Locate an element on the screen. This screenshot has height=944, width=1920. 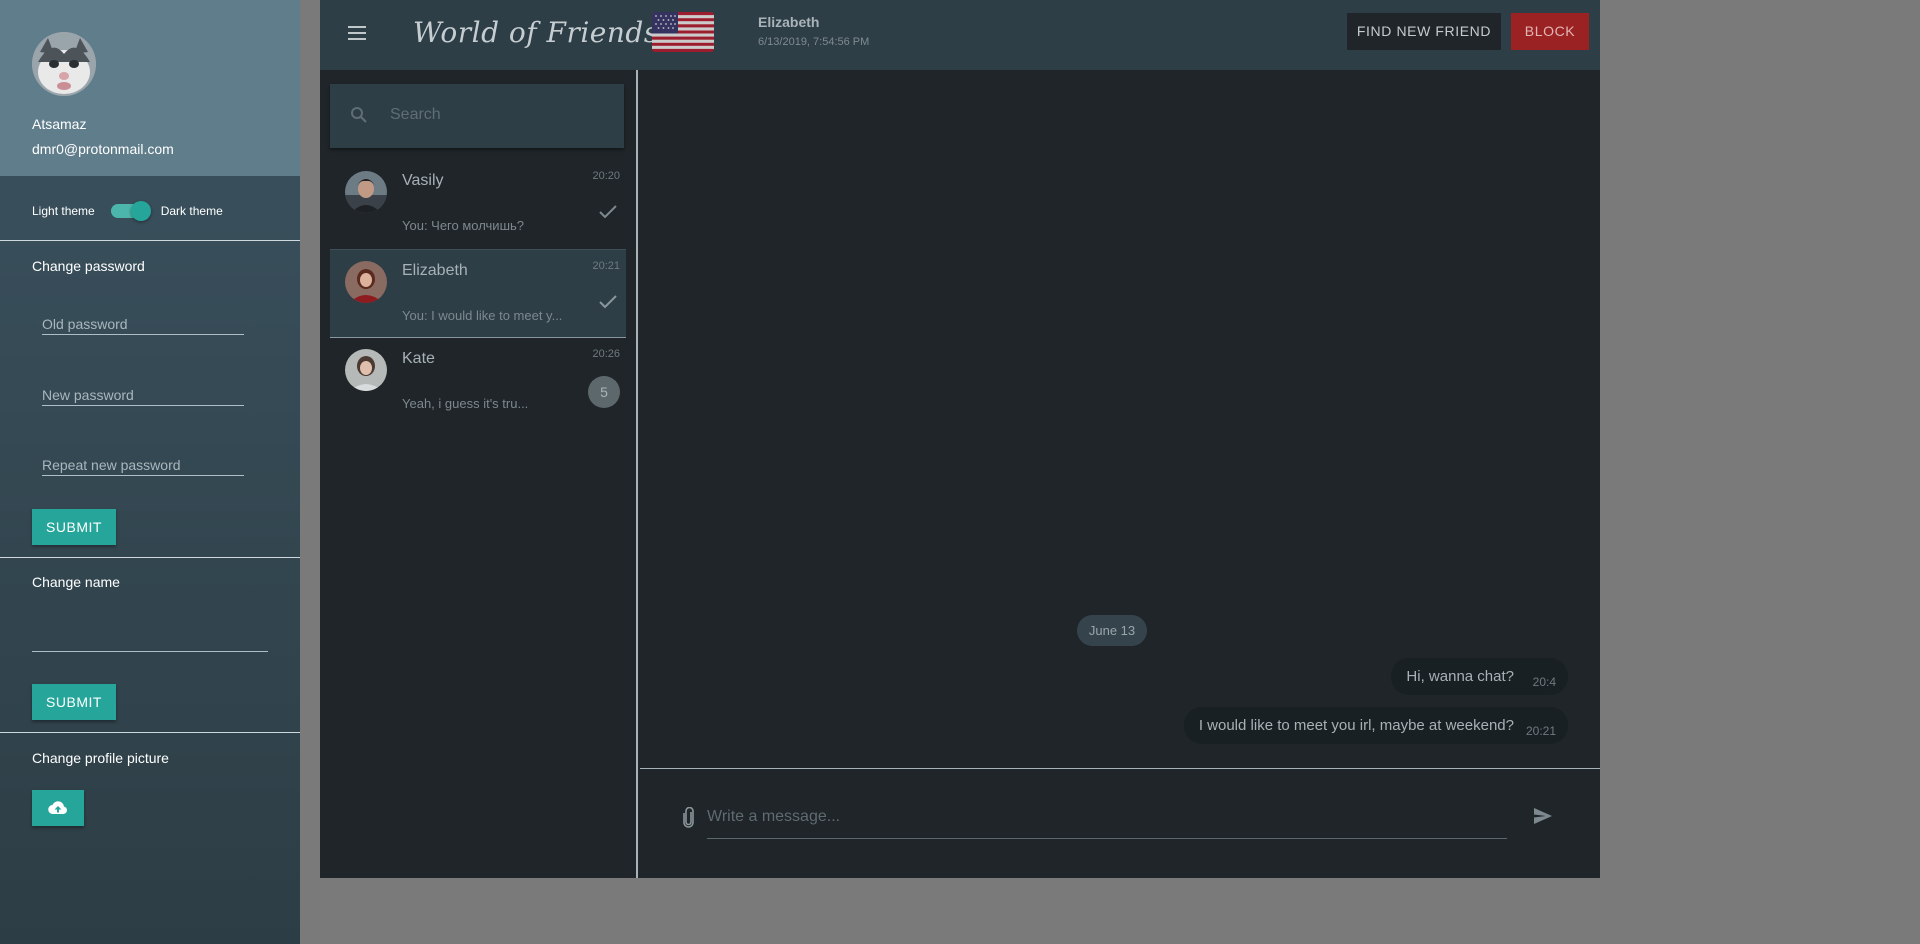
search-box is located at coordinates (477, 116).